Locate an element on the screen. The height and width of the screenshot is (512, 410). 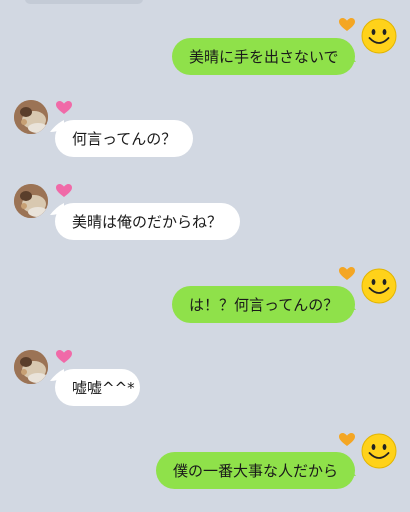
message-bubble: は！？何言ってんの？ is located at coordinates (263, 304).